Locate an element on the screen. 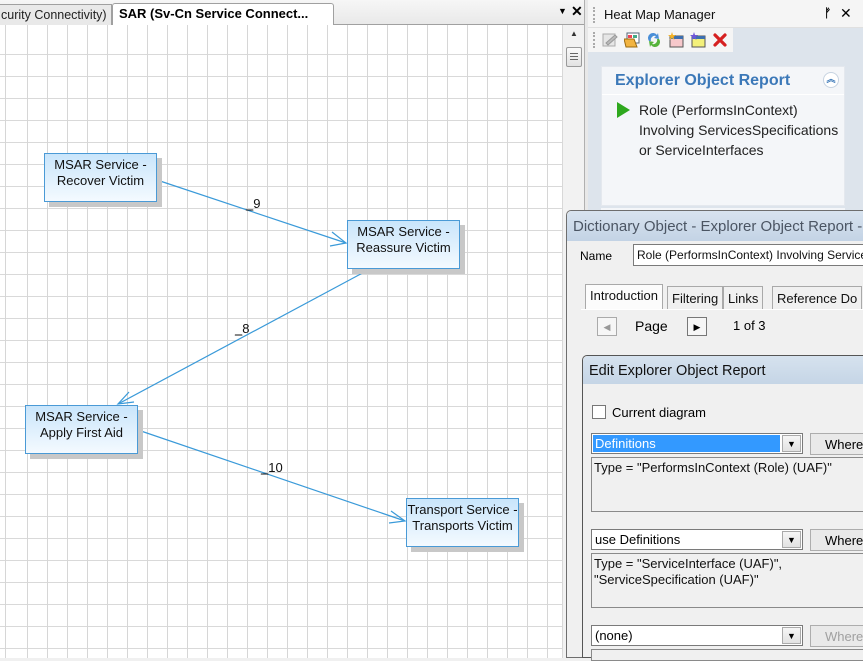 The image size is (863, 661). card-header: Explorer Object Report ︽ is located at coordinates (723, 81).